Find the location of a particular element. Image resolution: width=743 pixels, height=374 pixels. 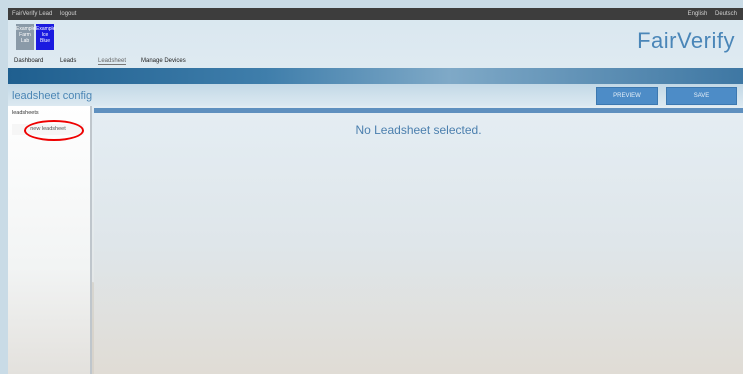

tab-dashboard: Dashboard is located at coordinates (28, 61).